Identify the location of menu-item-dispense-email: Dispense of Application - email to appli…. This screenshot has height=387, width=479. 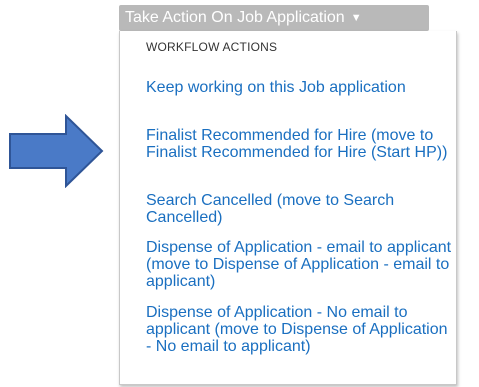
(301, 264).